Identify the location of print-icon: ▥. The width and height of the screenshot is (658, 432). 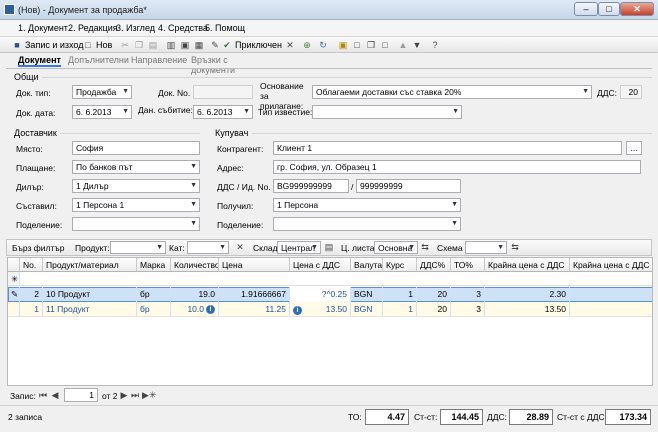
(171, 45).